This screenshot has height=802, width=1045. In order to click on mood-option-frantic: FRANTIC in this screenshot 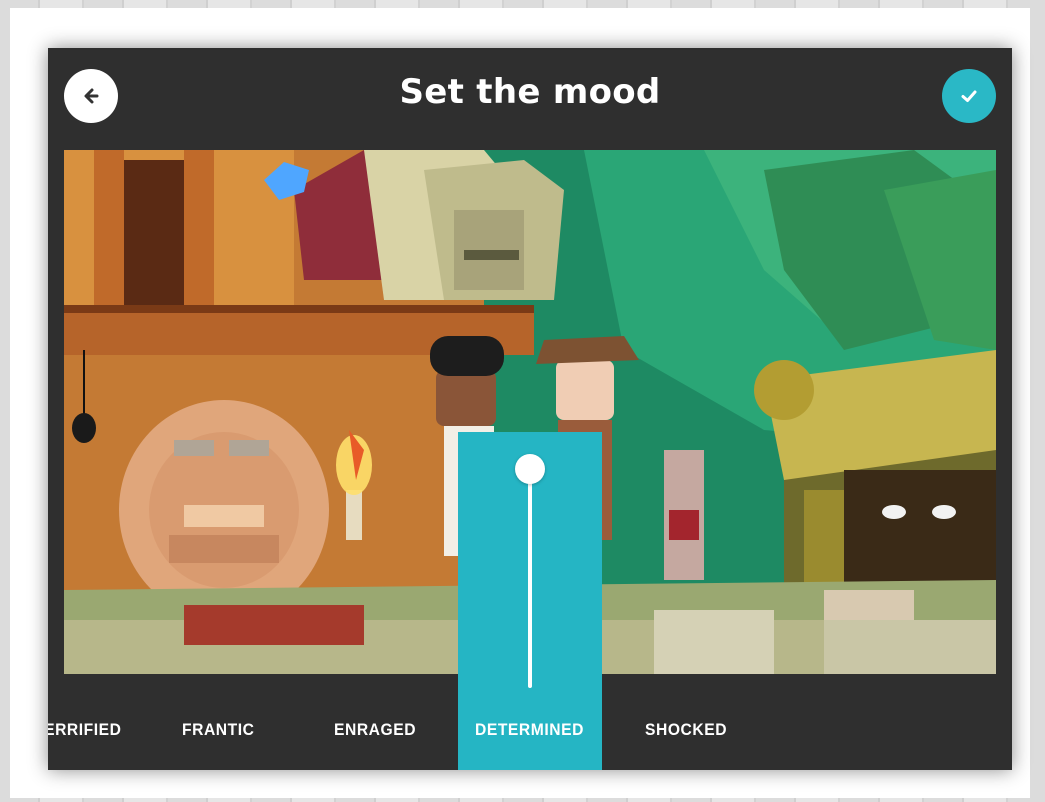, I will do `click(218, 730)`.